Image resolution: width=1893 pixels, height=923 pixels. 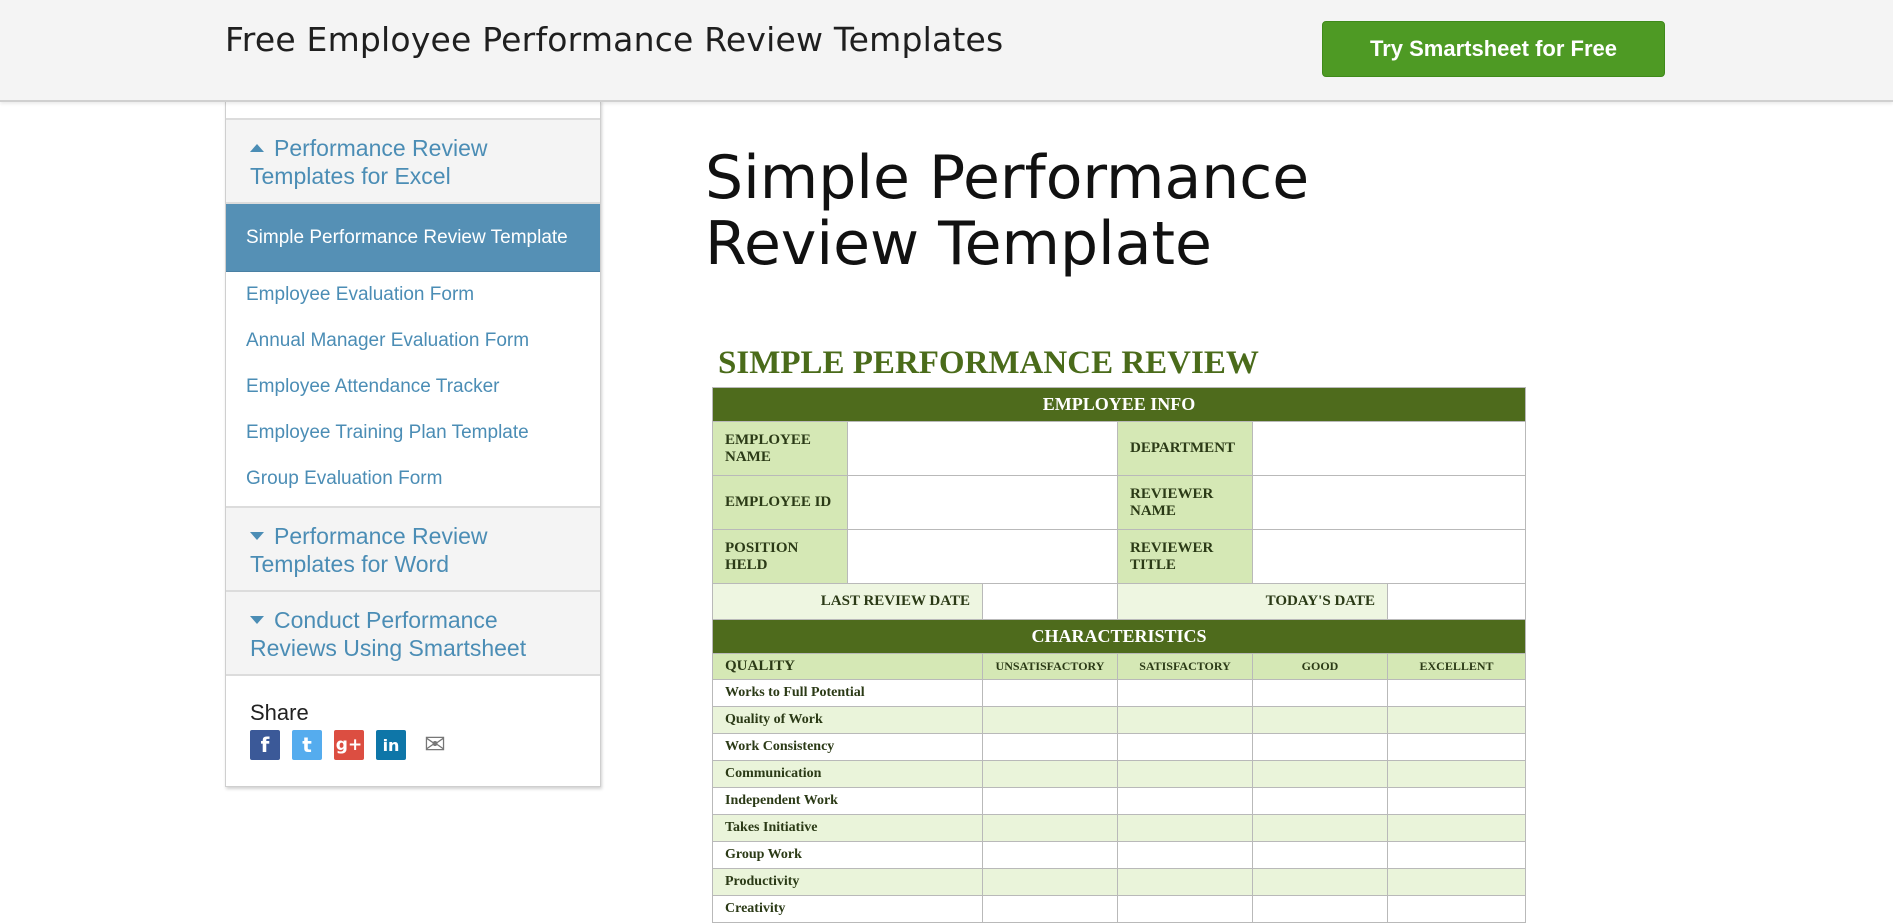 What do you see at coordinates (1185, 666) in the screenshot?
I see `satisfactory-column-header: SATISFACTORY` at bounding box center [1185, 666].